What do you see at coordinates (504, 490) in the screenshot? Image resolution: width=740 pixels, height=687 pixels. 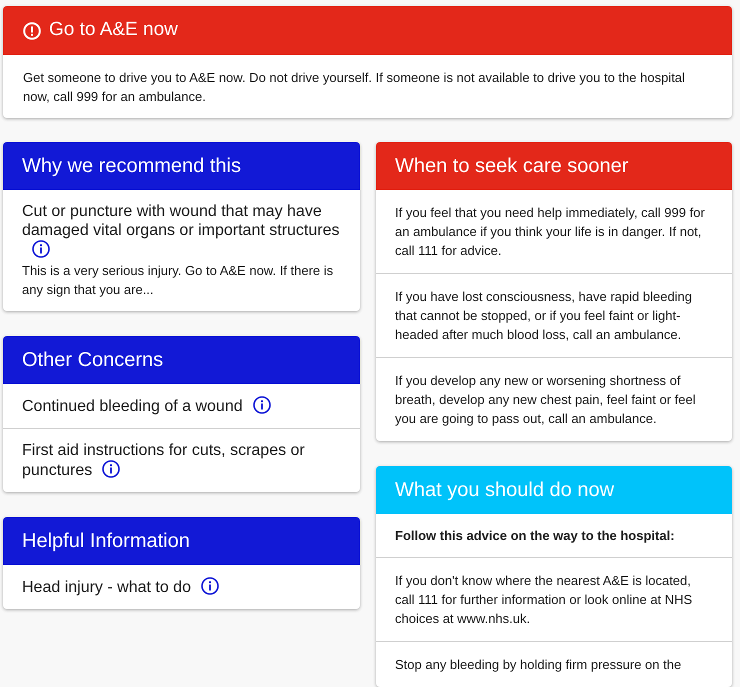 I see `panel-title: What you should do now` at bounding box center [504, 490].